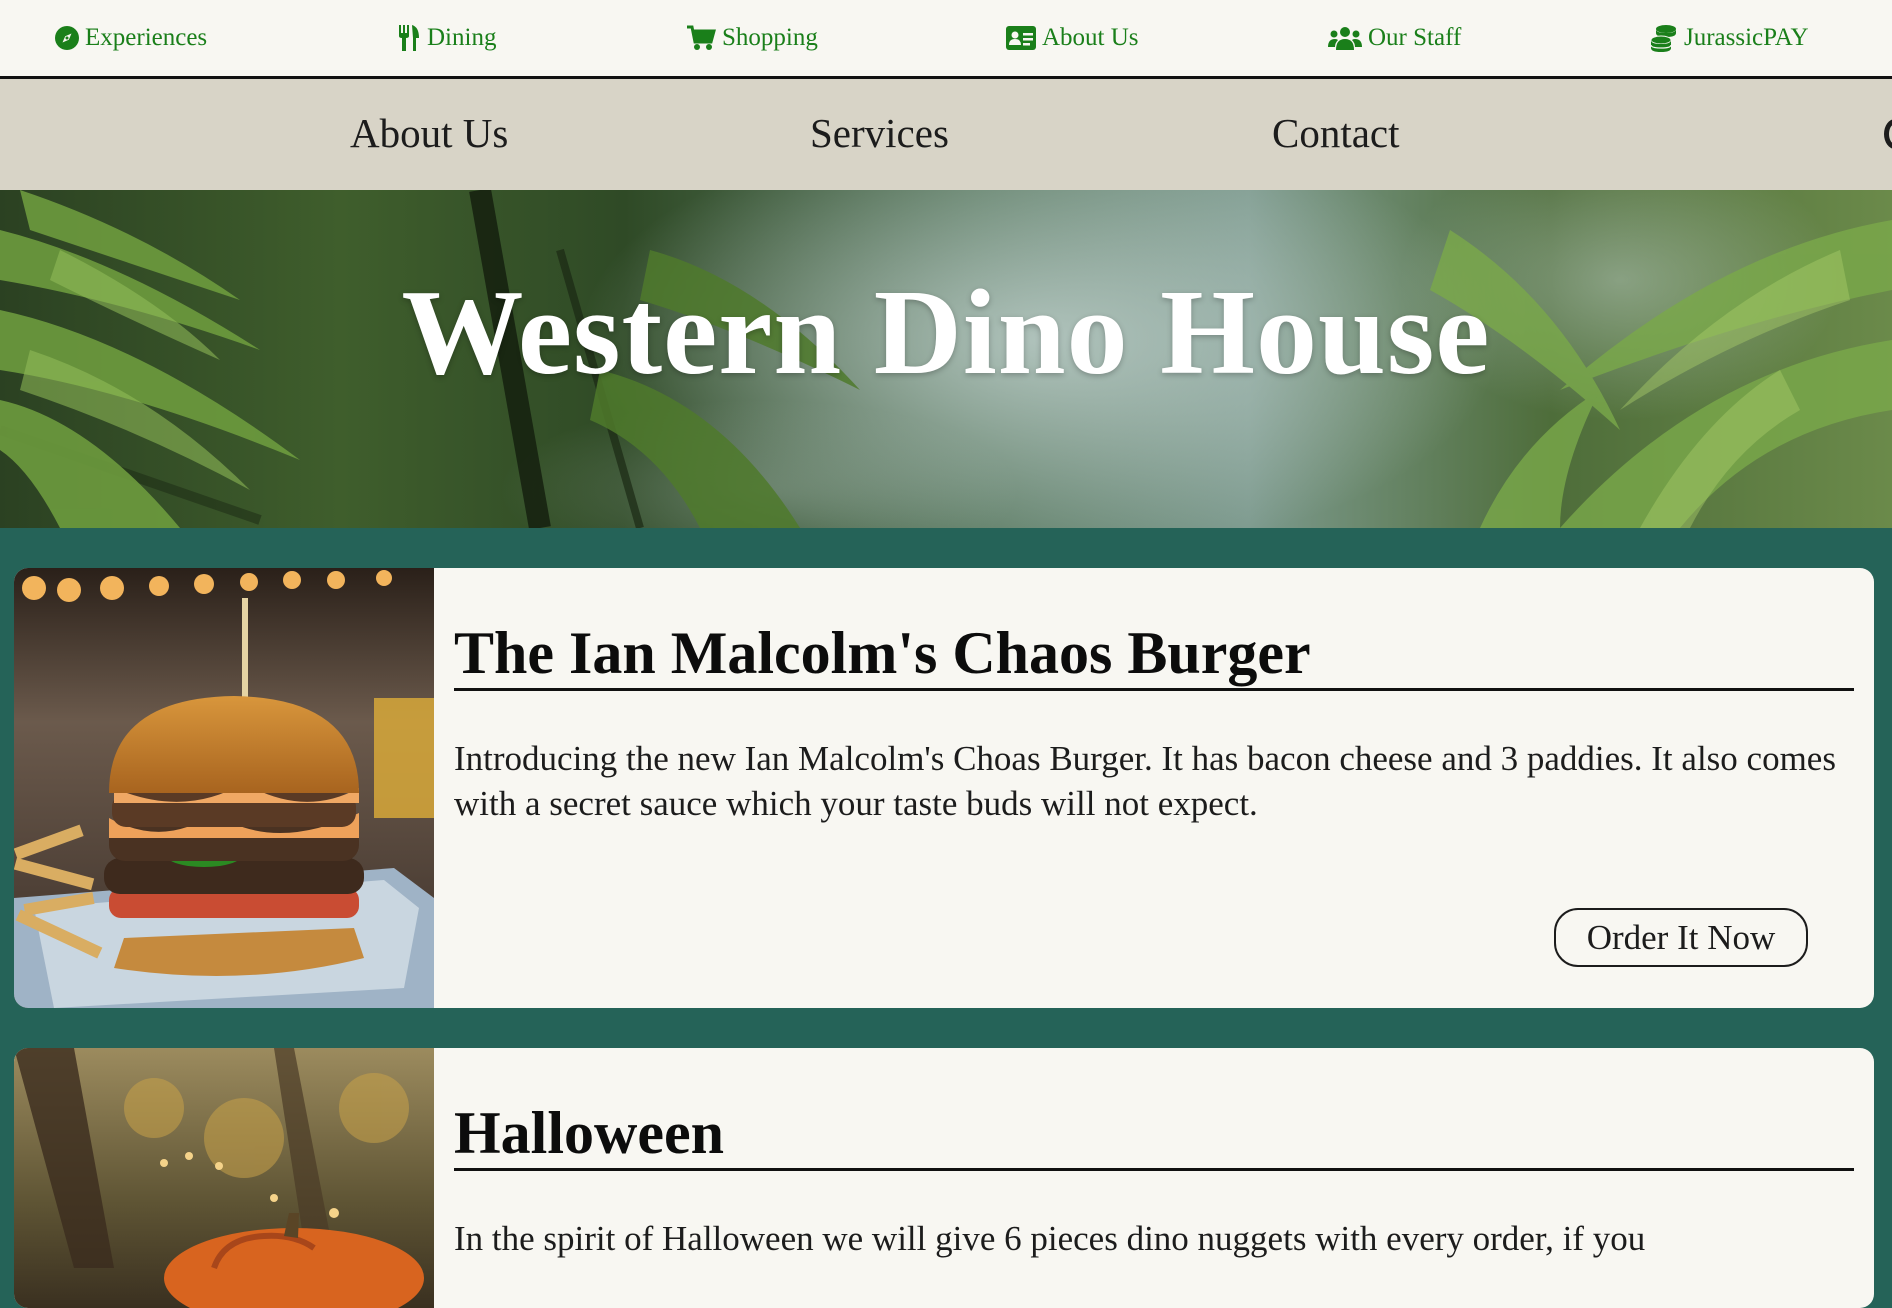 The width and height of the screenshot is (1892, 1308). What do you see at coordinates (224, 1178) in the screenshot?
I see `pumpkin-photo` at bounding box center [224, 1178].